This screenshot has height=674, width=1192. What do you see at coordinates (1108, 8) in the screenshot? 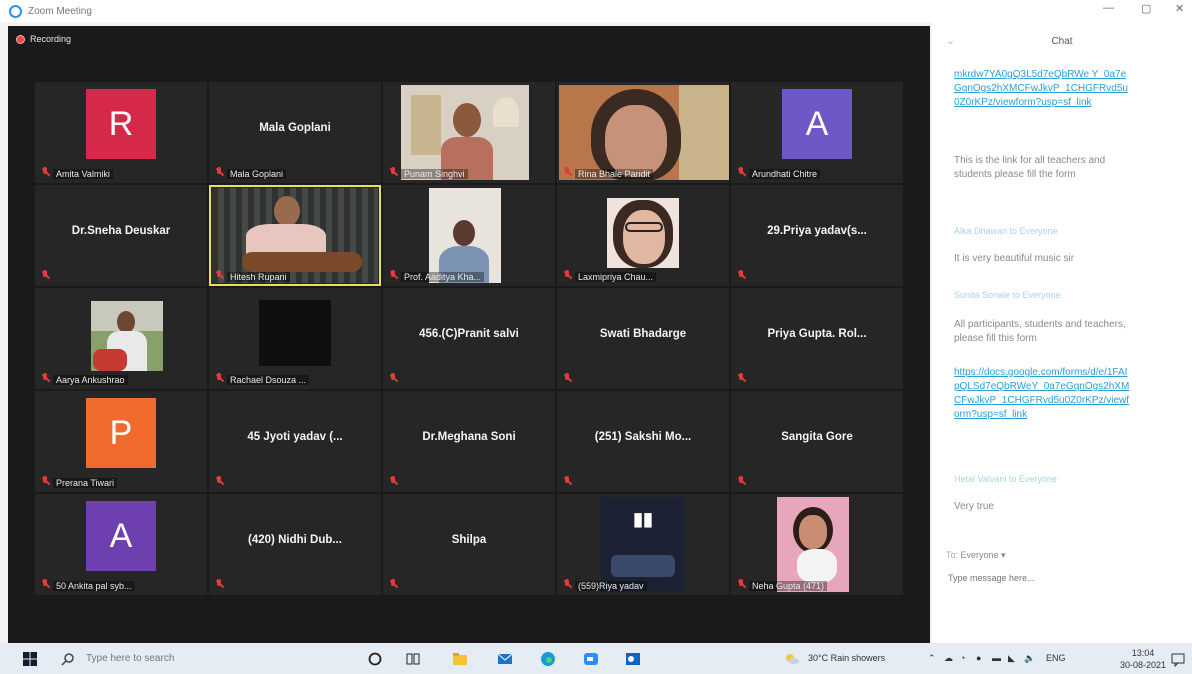
I see `minimize-button: —` at bounding box center [1108, 8].